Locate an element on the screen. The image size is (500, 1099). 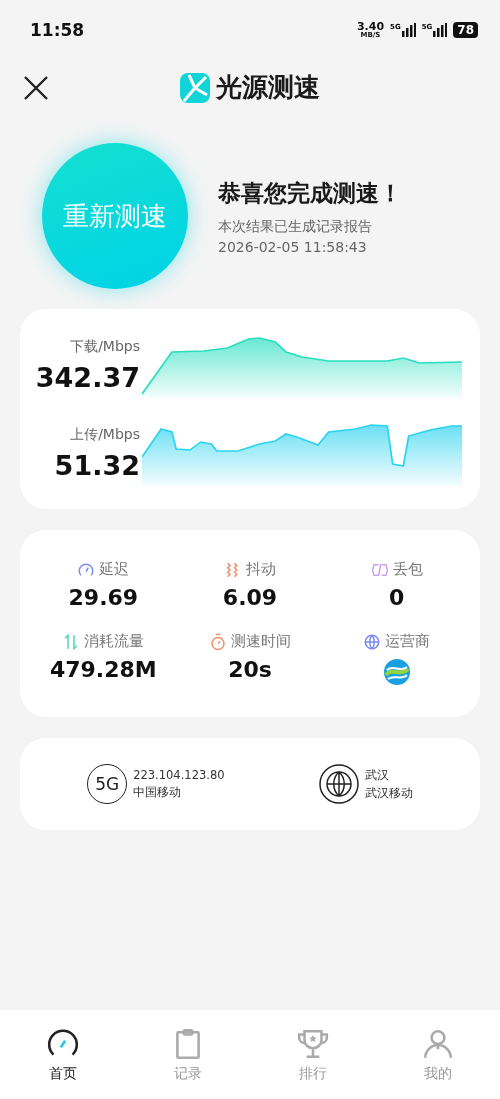
stat-label: 运营商 is located at coordinates (408, 641).